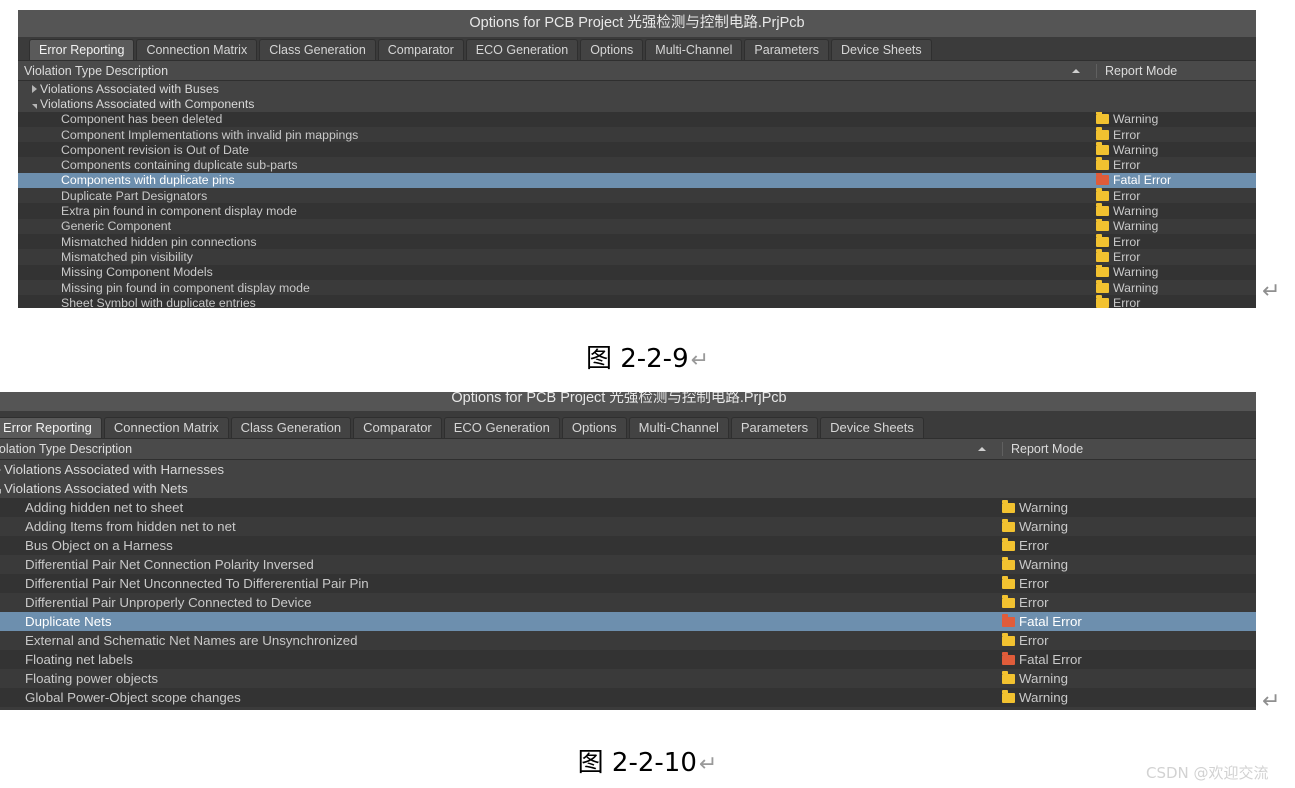  I want to click on violation-label: Missing Component Models, so click(137, 272).